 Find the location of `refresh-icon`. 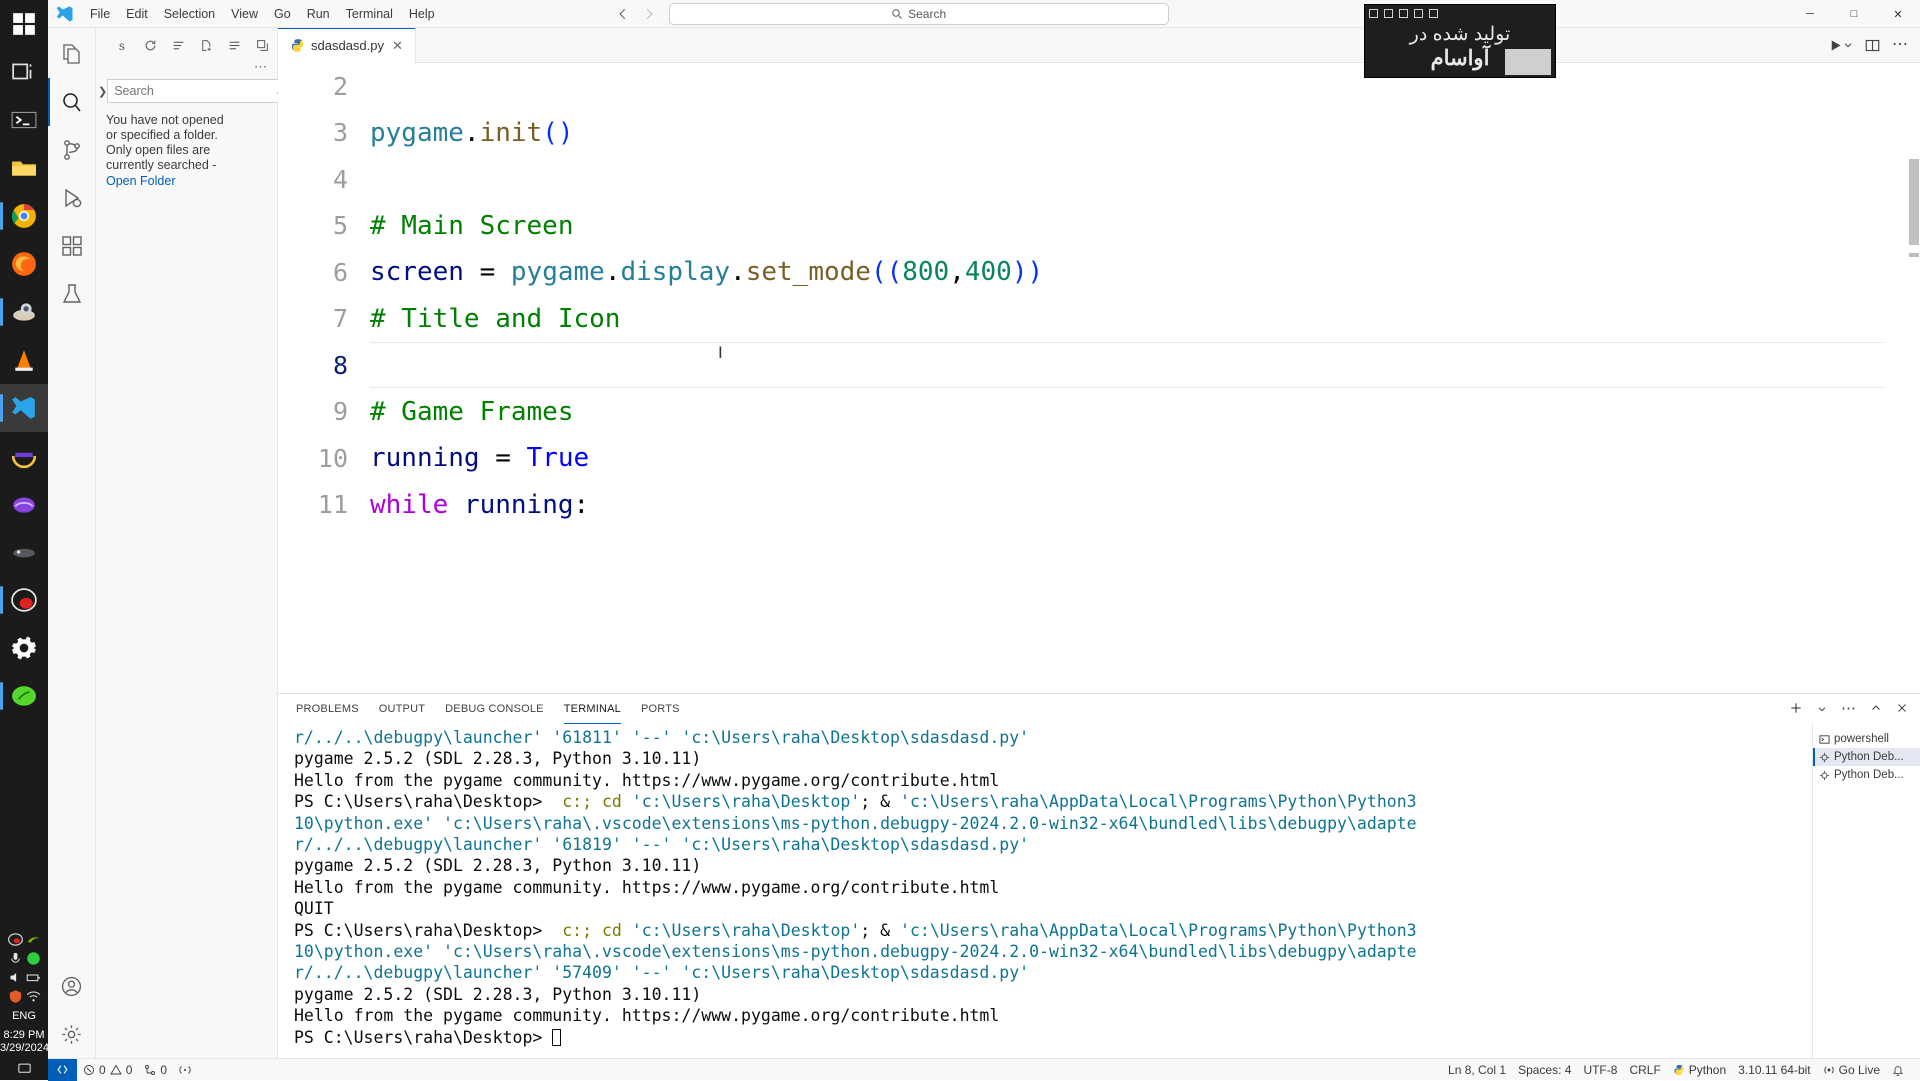

refresh-icon is located at coordinates (150, 46).